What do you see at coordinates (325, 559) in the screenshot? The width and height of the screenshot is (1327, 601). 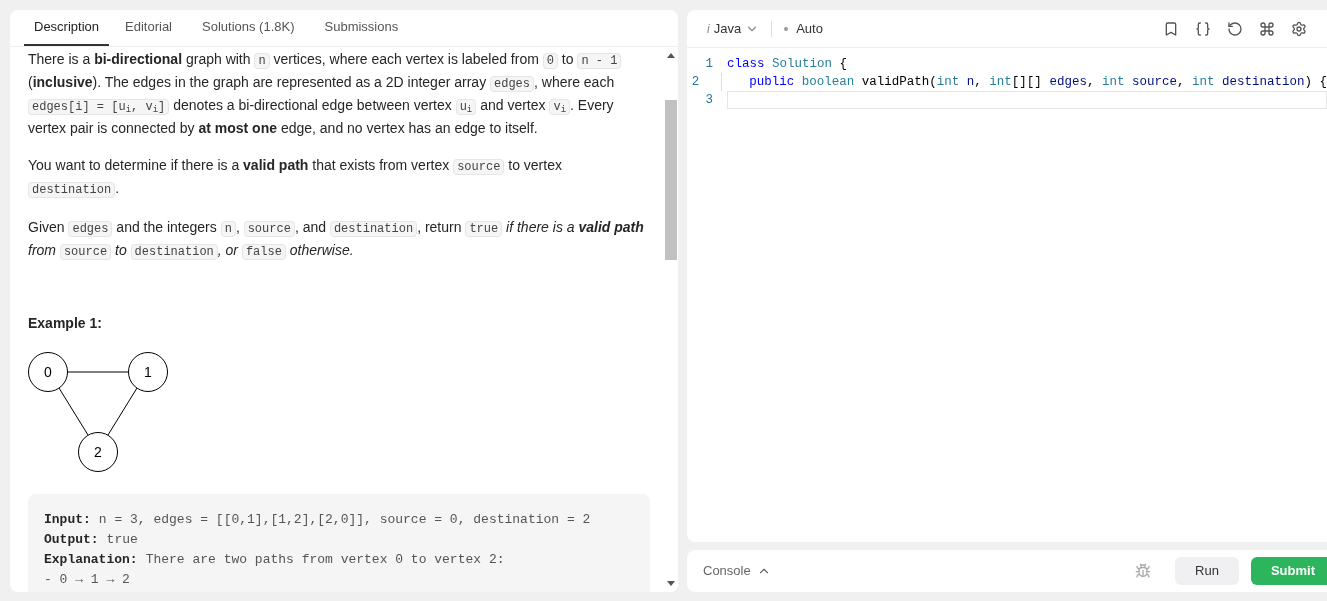 I see `example-value: There are two paths from vertex 0 to vertex 2:` at bounding box center [325, 559].